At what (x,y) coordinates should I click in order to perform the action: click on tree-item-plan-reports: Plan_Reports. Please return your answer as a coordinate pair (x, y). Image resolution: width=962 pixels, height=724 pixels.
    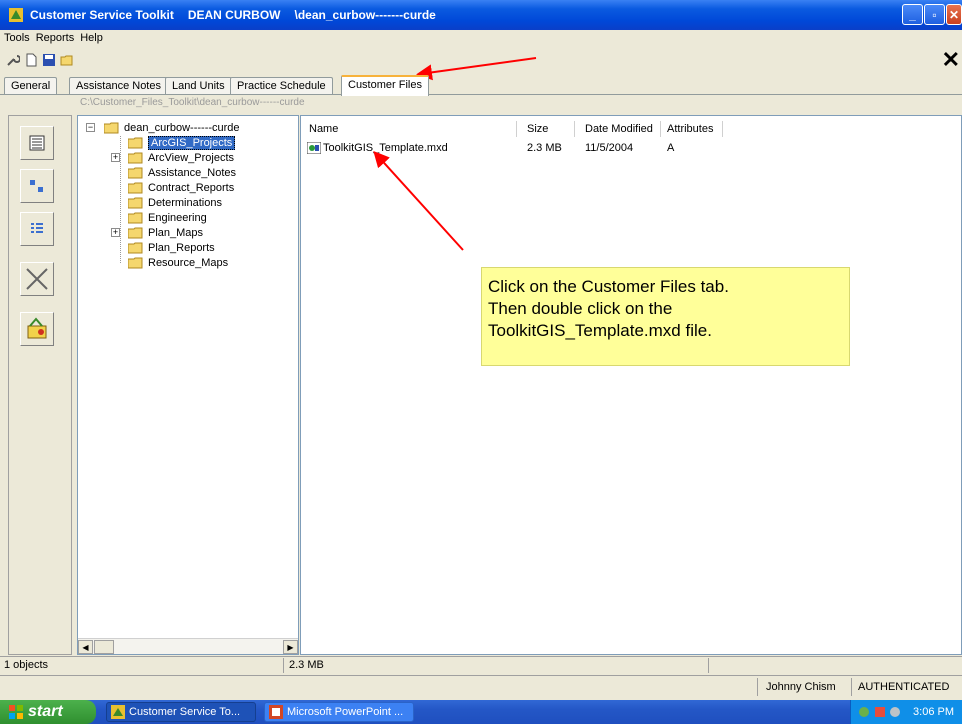
    Looking at the image, I should click on (171, 247).